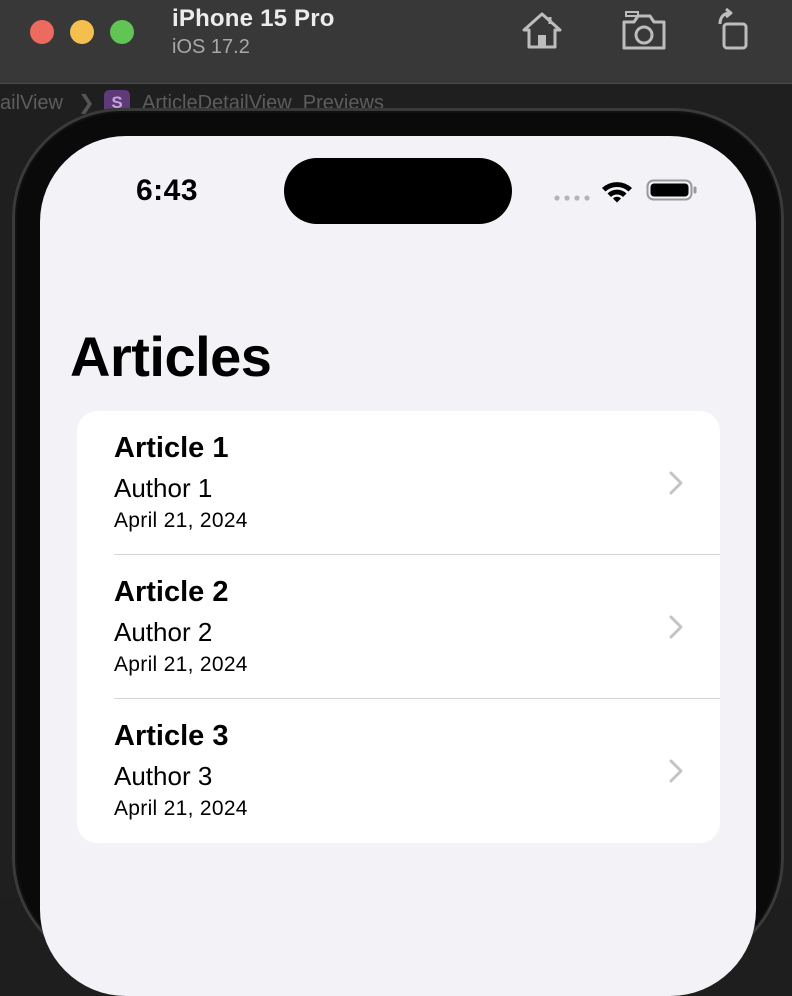  What do you see at coordinates (163, 776) in the screenshot?
I see `article-author: Author 3` at bounding box center [163, 776].